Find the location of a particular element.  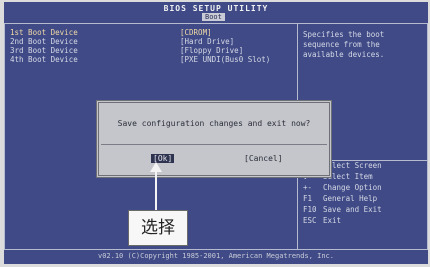

key-description: Change Option is located at coordinates (352, 187).